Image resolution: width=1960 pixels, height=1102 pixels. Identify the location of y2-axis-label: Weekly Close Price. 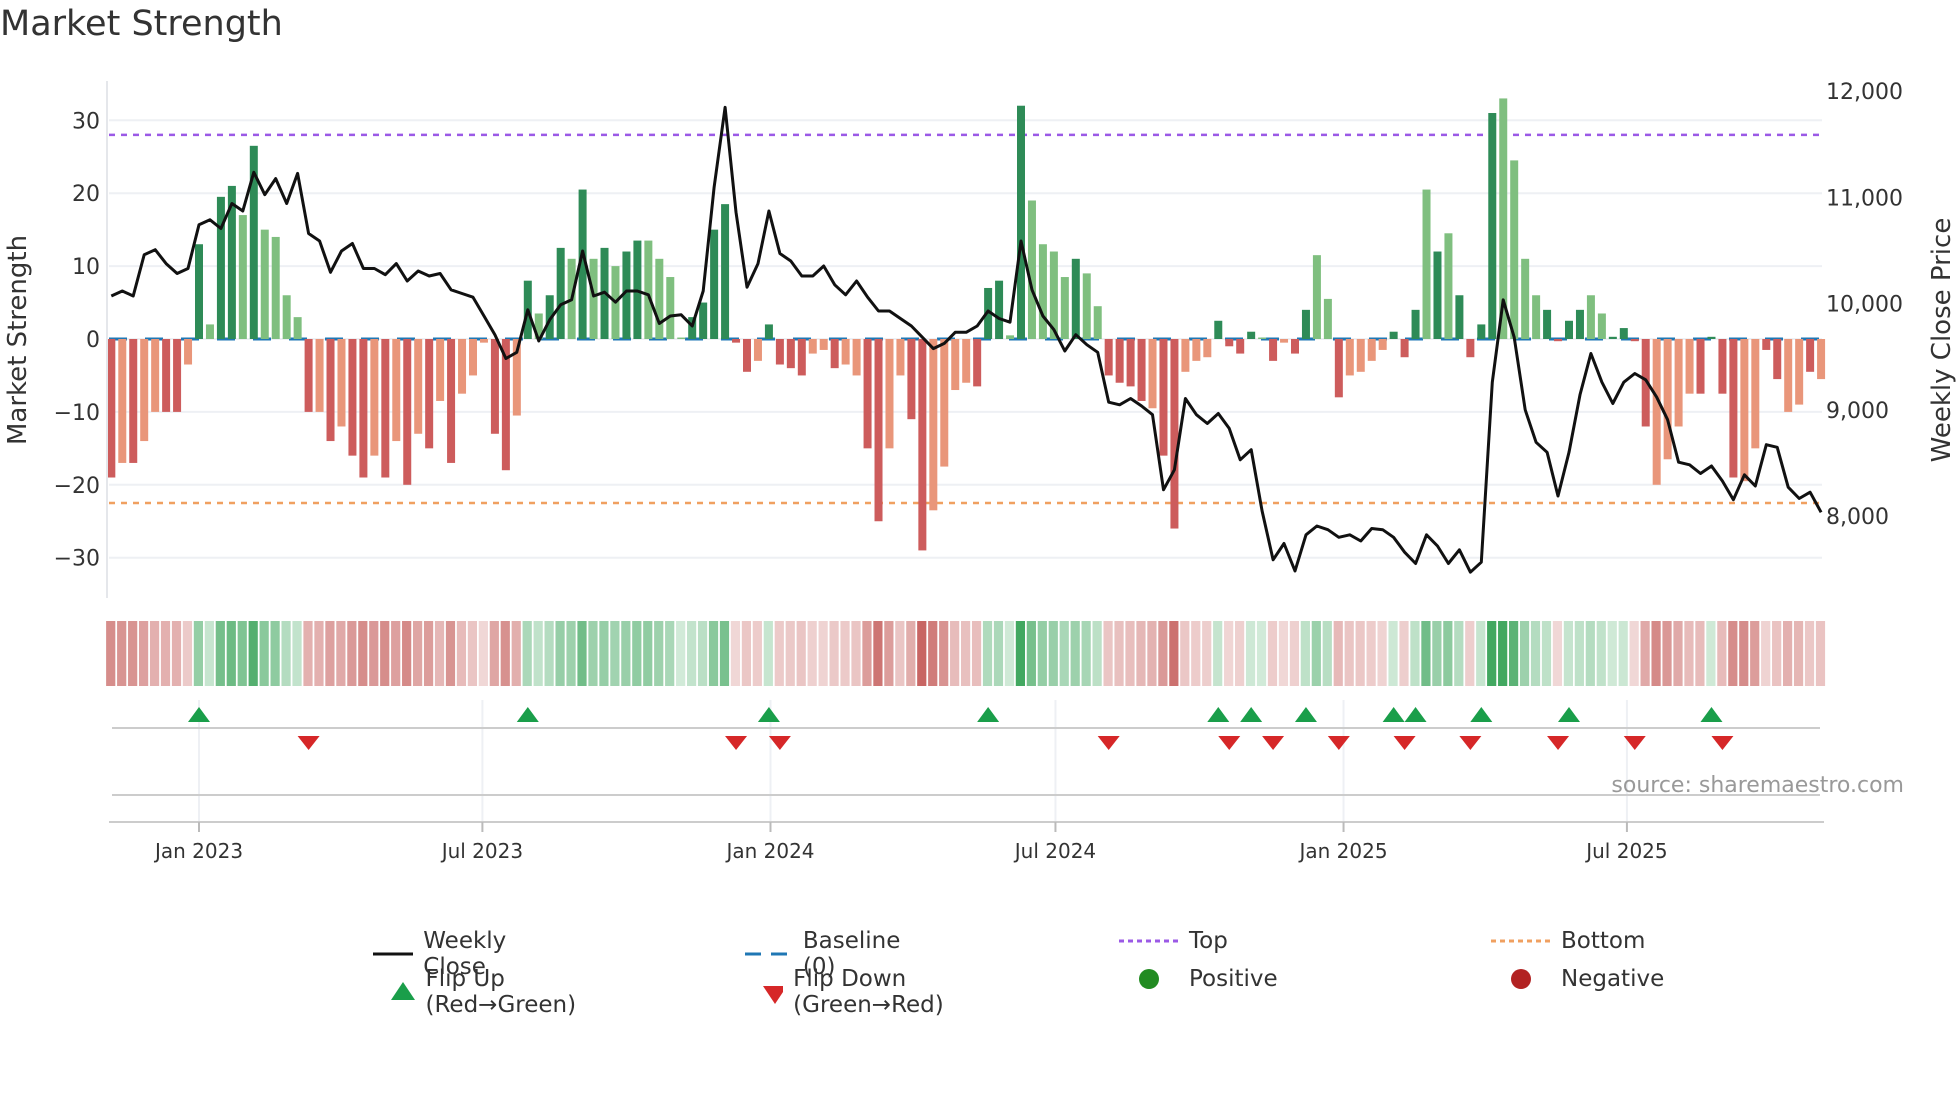
(1942, 340).